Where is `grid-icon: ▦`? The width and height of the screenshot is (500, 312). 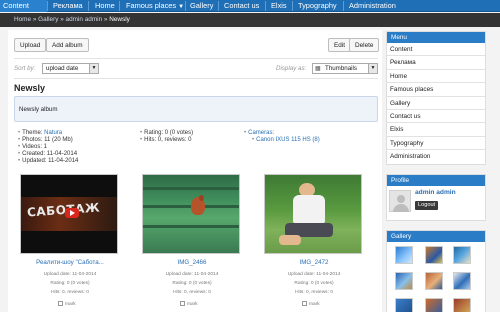 grid-icon: ▦ is located at coordinates (318, 69).